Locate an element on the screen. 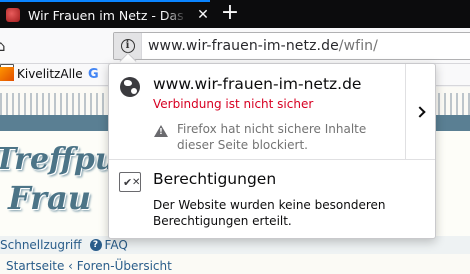  quicklink-link: Schnellzugriff is located at coordinates (41, 245).